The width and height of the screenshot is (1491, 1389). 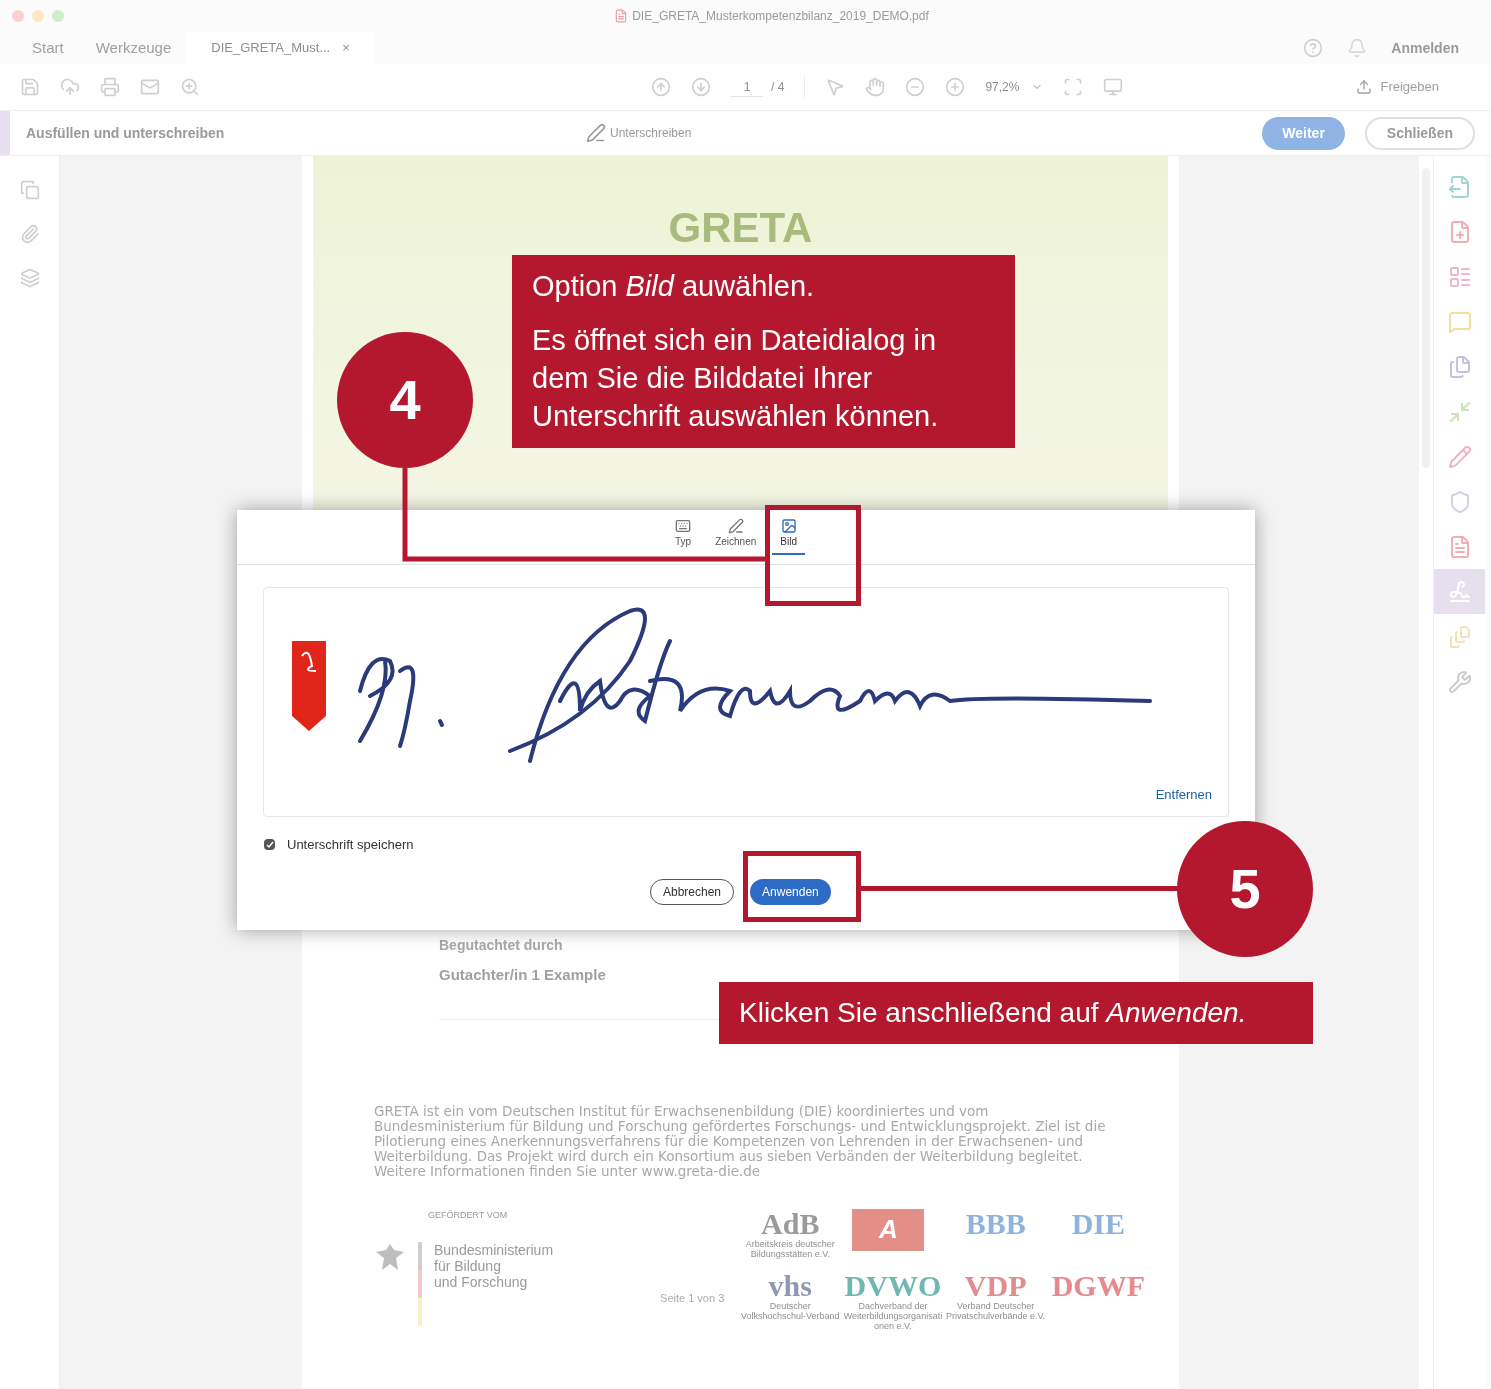 What do you see at coordinates (1459, 591) in the screenshot?
I see `tool-button` at bounding box center [1459, 591].